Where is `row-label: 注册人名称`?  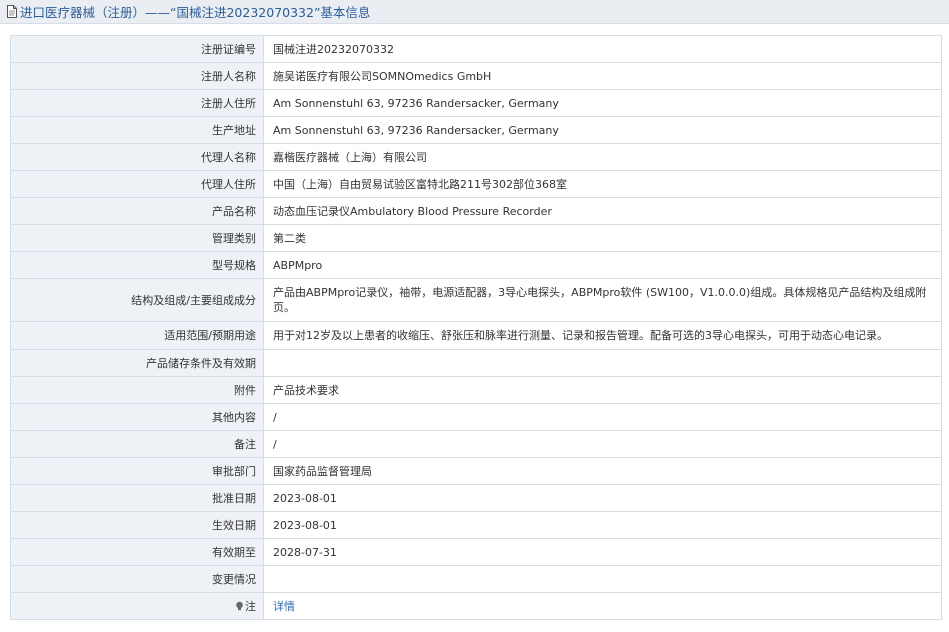
row-label: 注册人名称 is located at coordinates (137, 76).